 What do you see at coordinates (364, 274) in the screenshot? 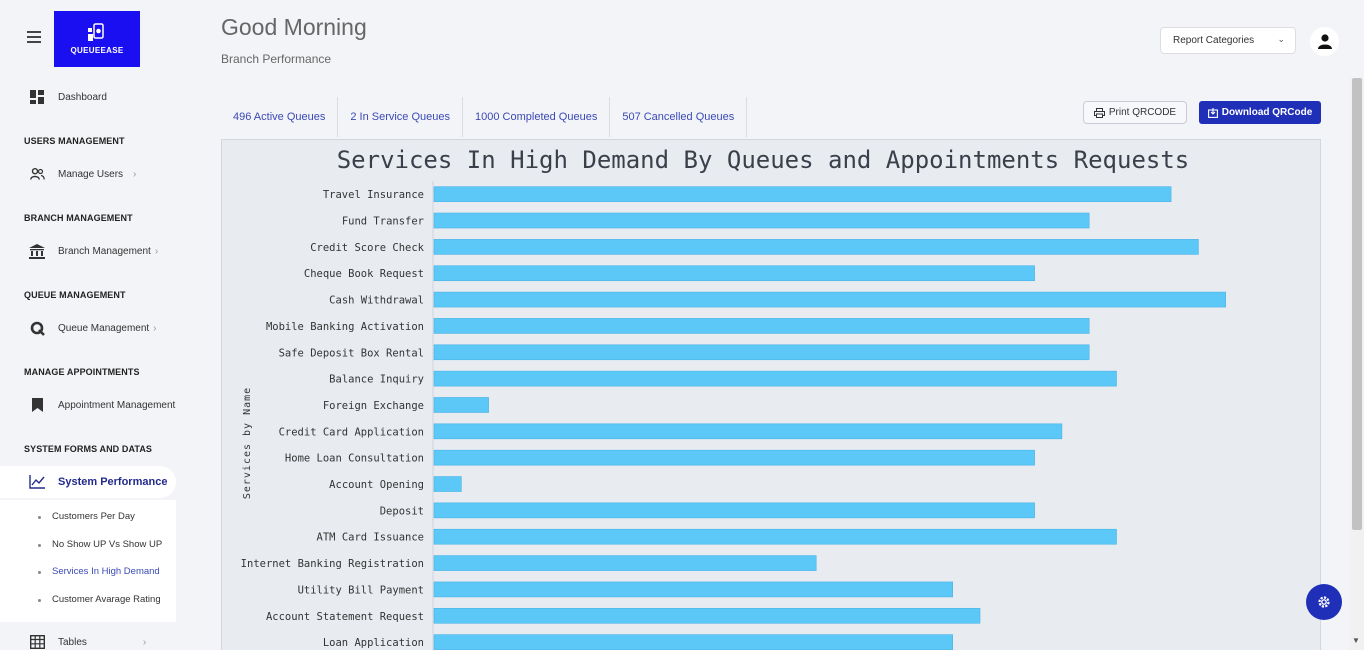
I see `chart-category-label: Cheque Book Request` at bounding box center [364, 274].